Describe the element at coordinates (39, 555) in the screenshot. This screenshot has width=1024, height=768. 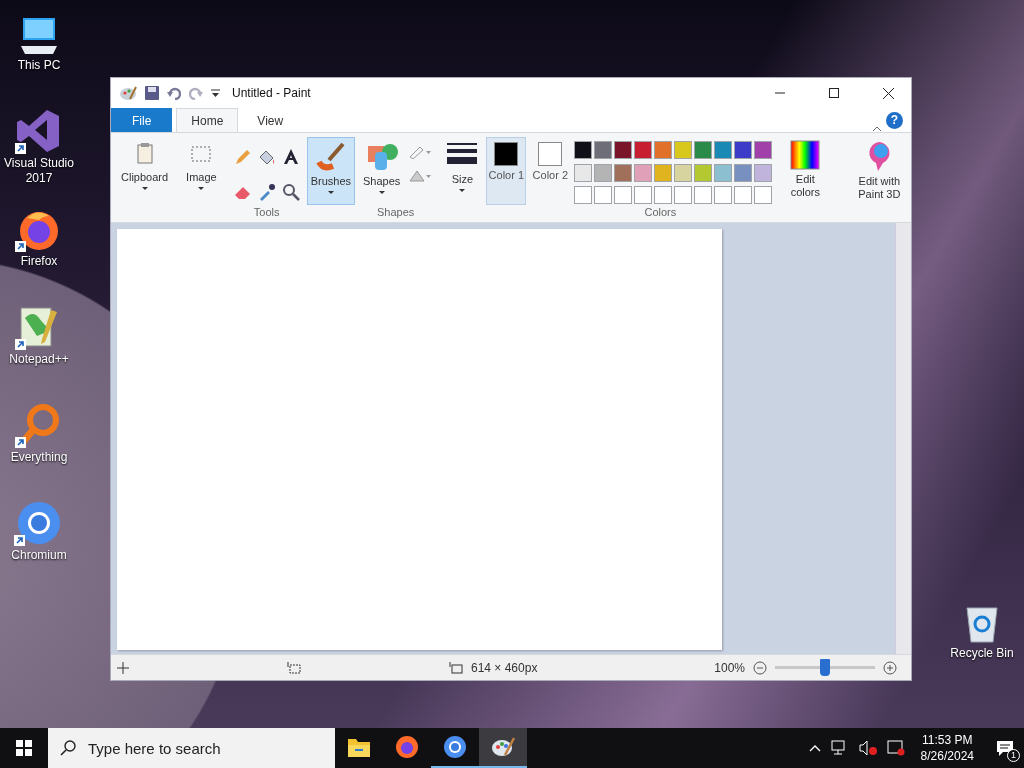
I see `desktop-icon-label: Chromium` at that location.